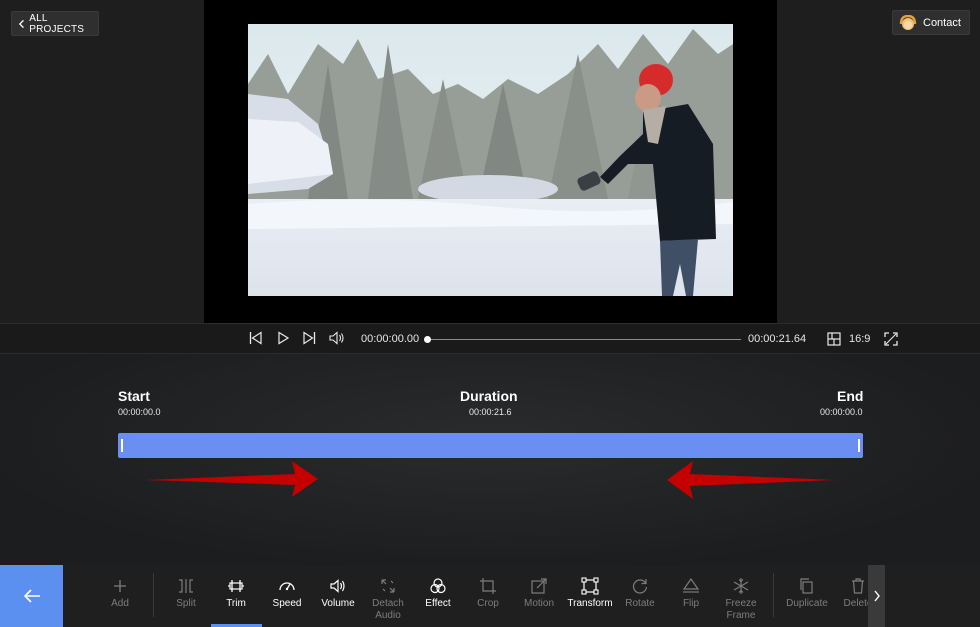 The height and width of the screenshot is (627, 980). What do you see at coordinates (490, 338) in the screenshot?
I see `player-controls: 00:00:00.00 00:00:21.64 16:9` at bounding box center [490, 338].